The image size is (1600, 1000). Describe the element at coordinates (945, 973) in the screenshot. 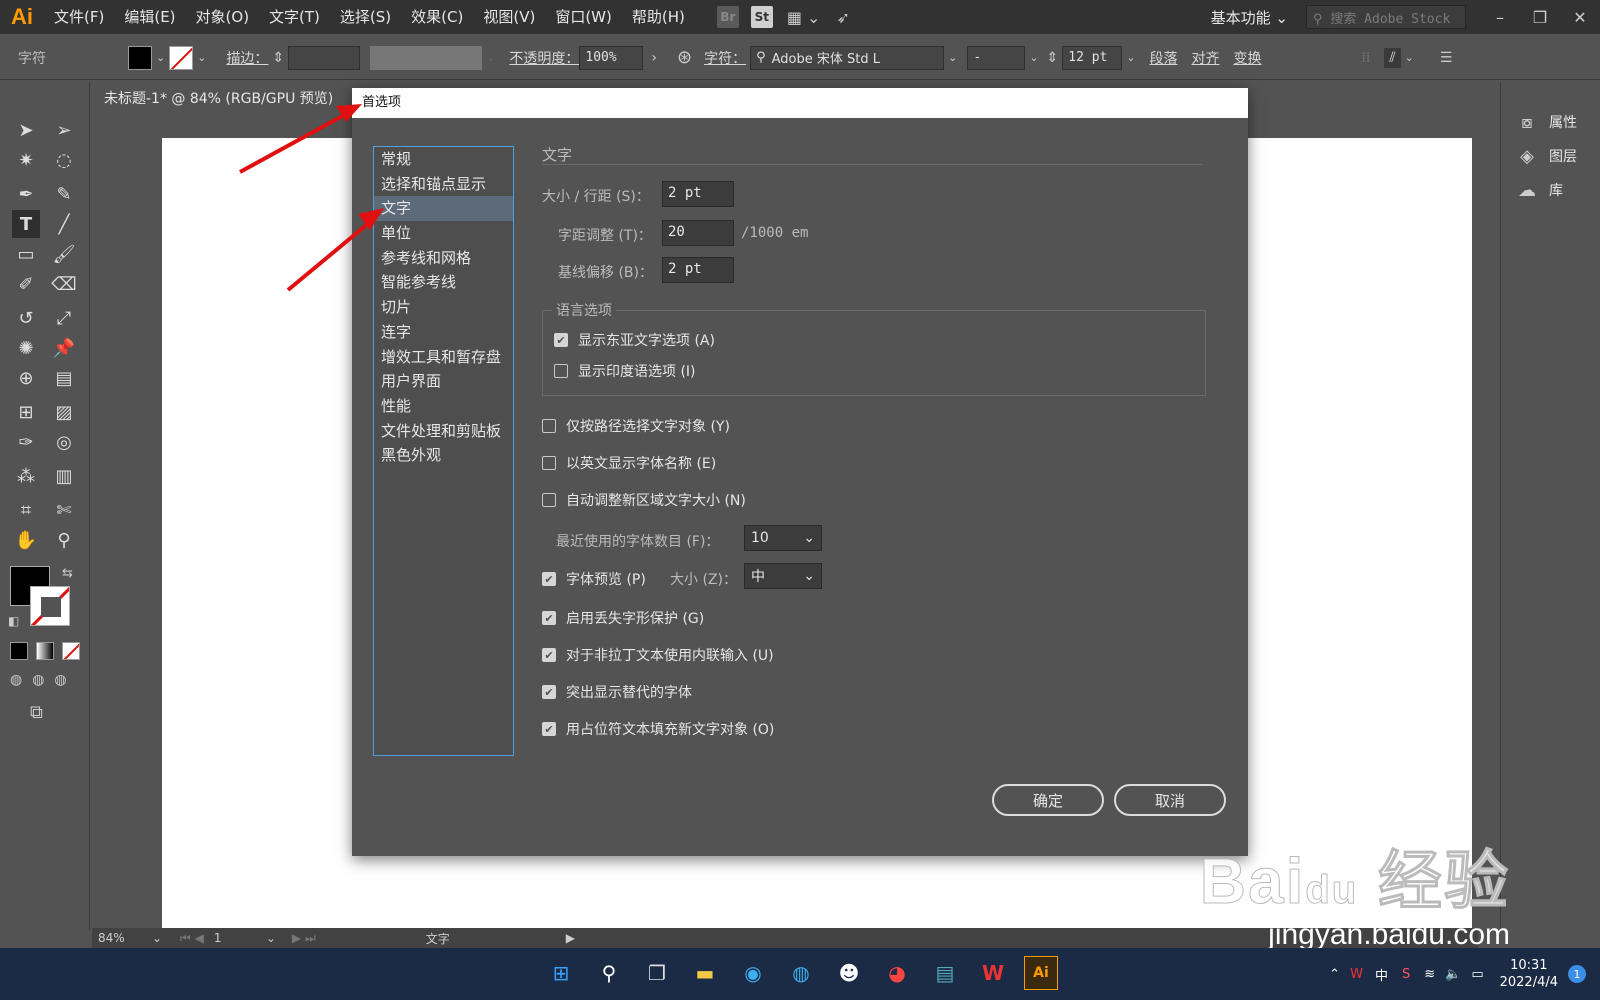

I see `notepad-icon: ▤` at that location.